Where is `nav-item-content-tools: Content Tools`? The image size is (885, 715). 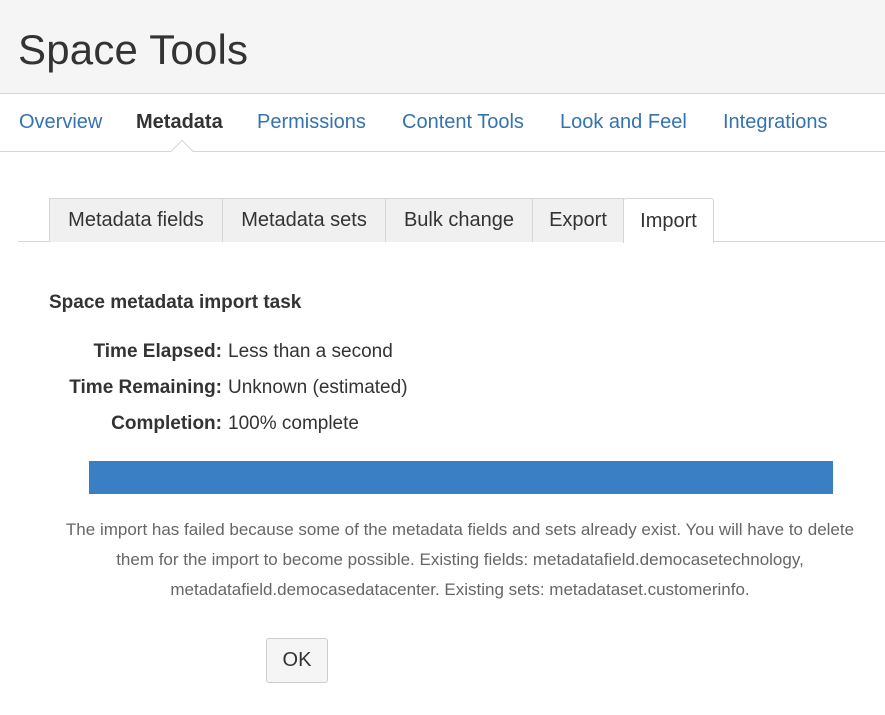 nav-item-content-tools: Content Tools is located at coordinates (463, 122).